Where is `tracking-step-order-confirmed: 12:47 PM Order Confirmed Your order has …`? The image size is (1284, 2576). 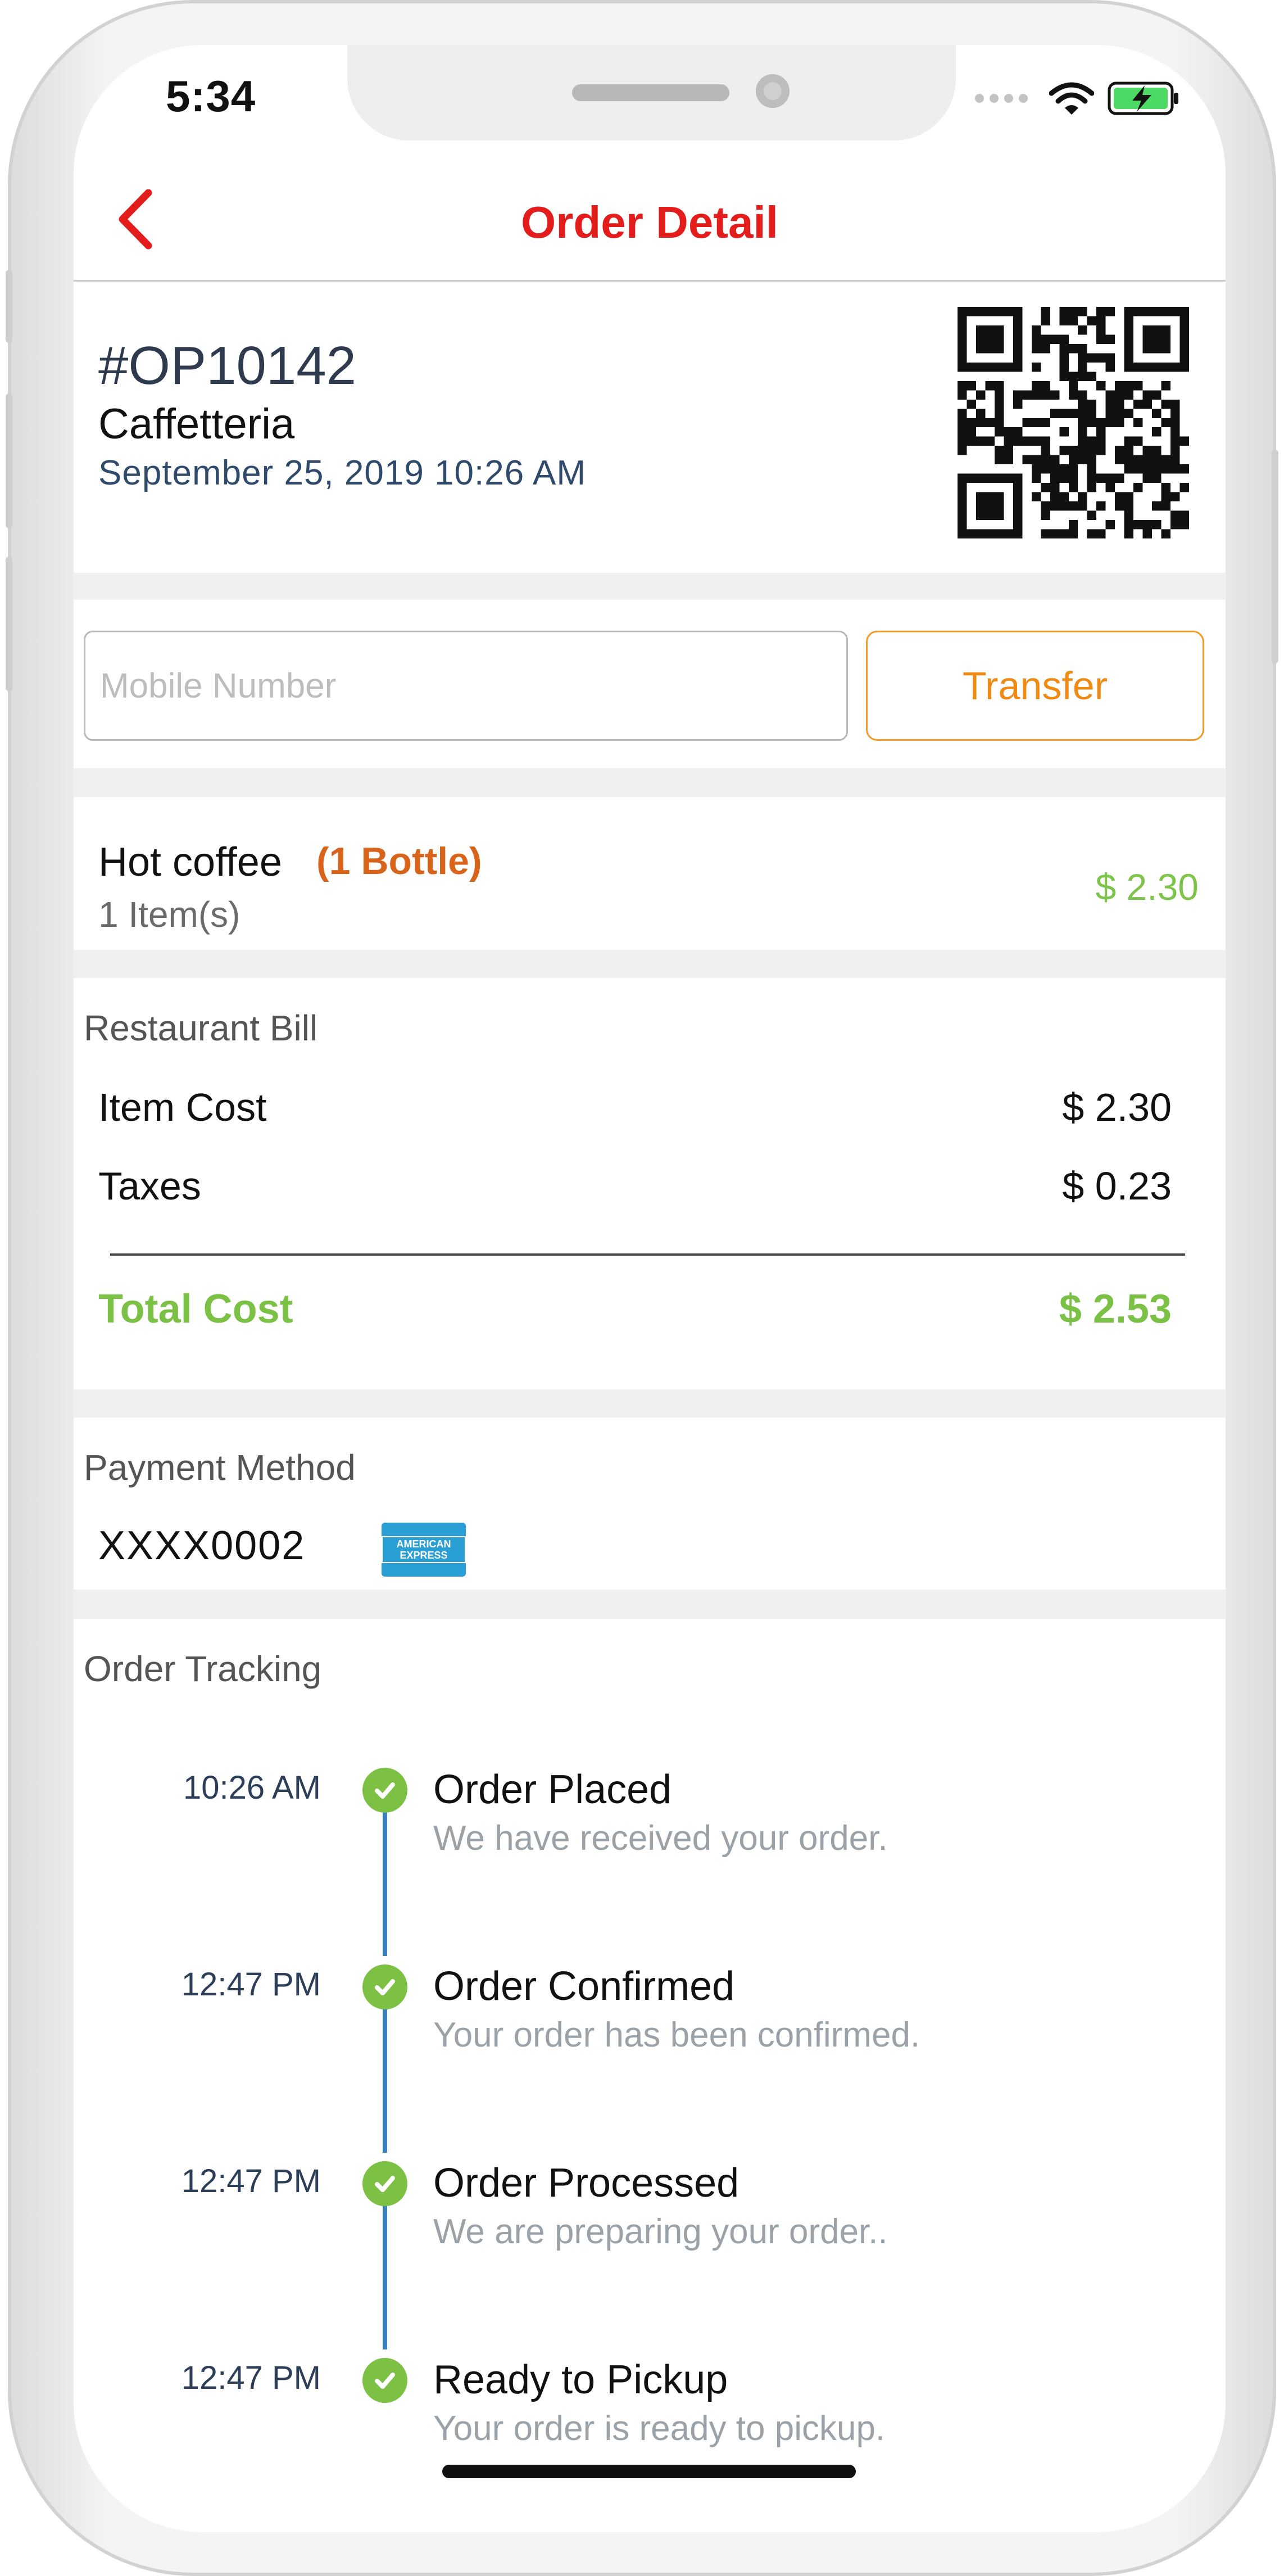
tracking-step-order-confirmed: 12:47 PM Order Confirmed Your order has … is located at coordinates (650, 2015).